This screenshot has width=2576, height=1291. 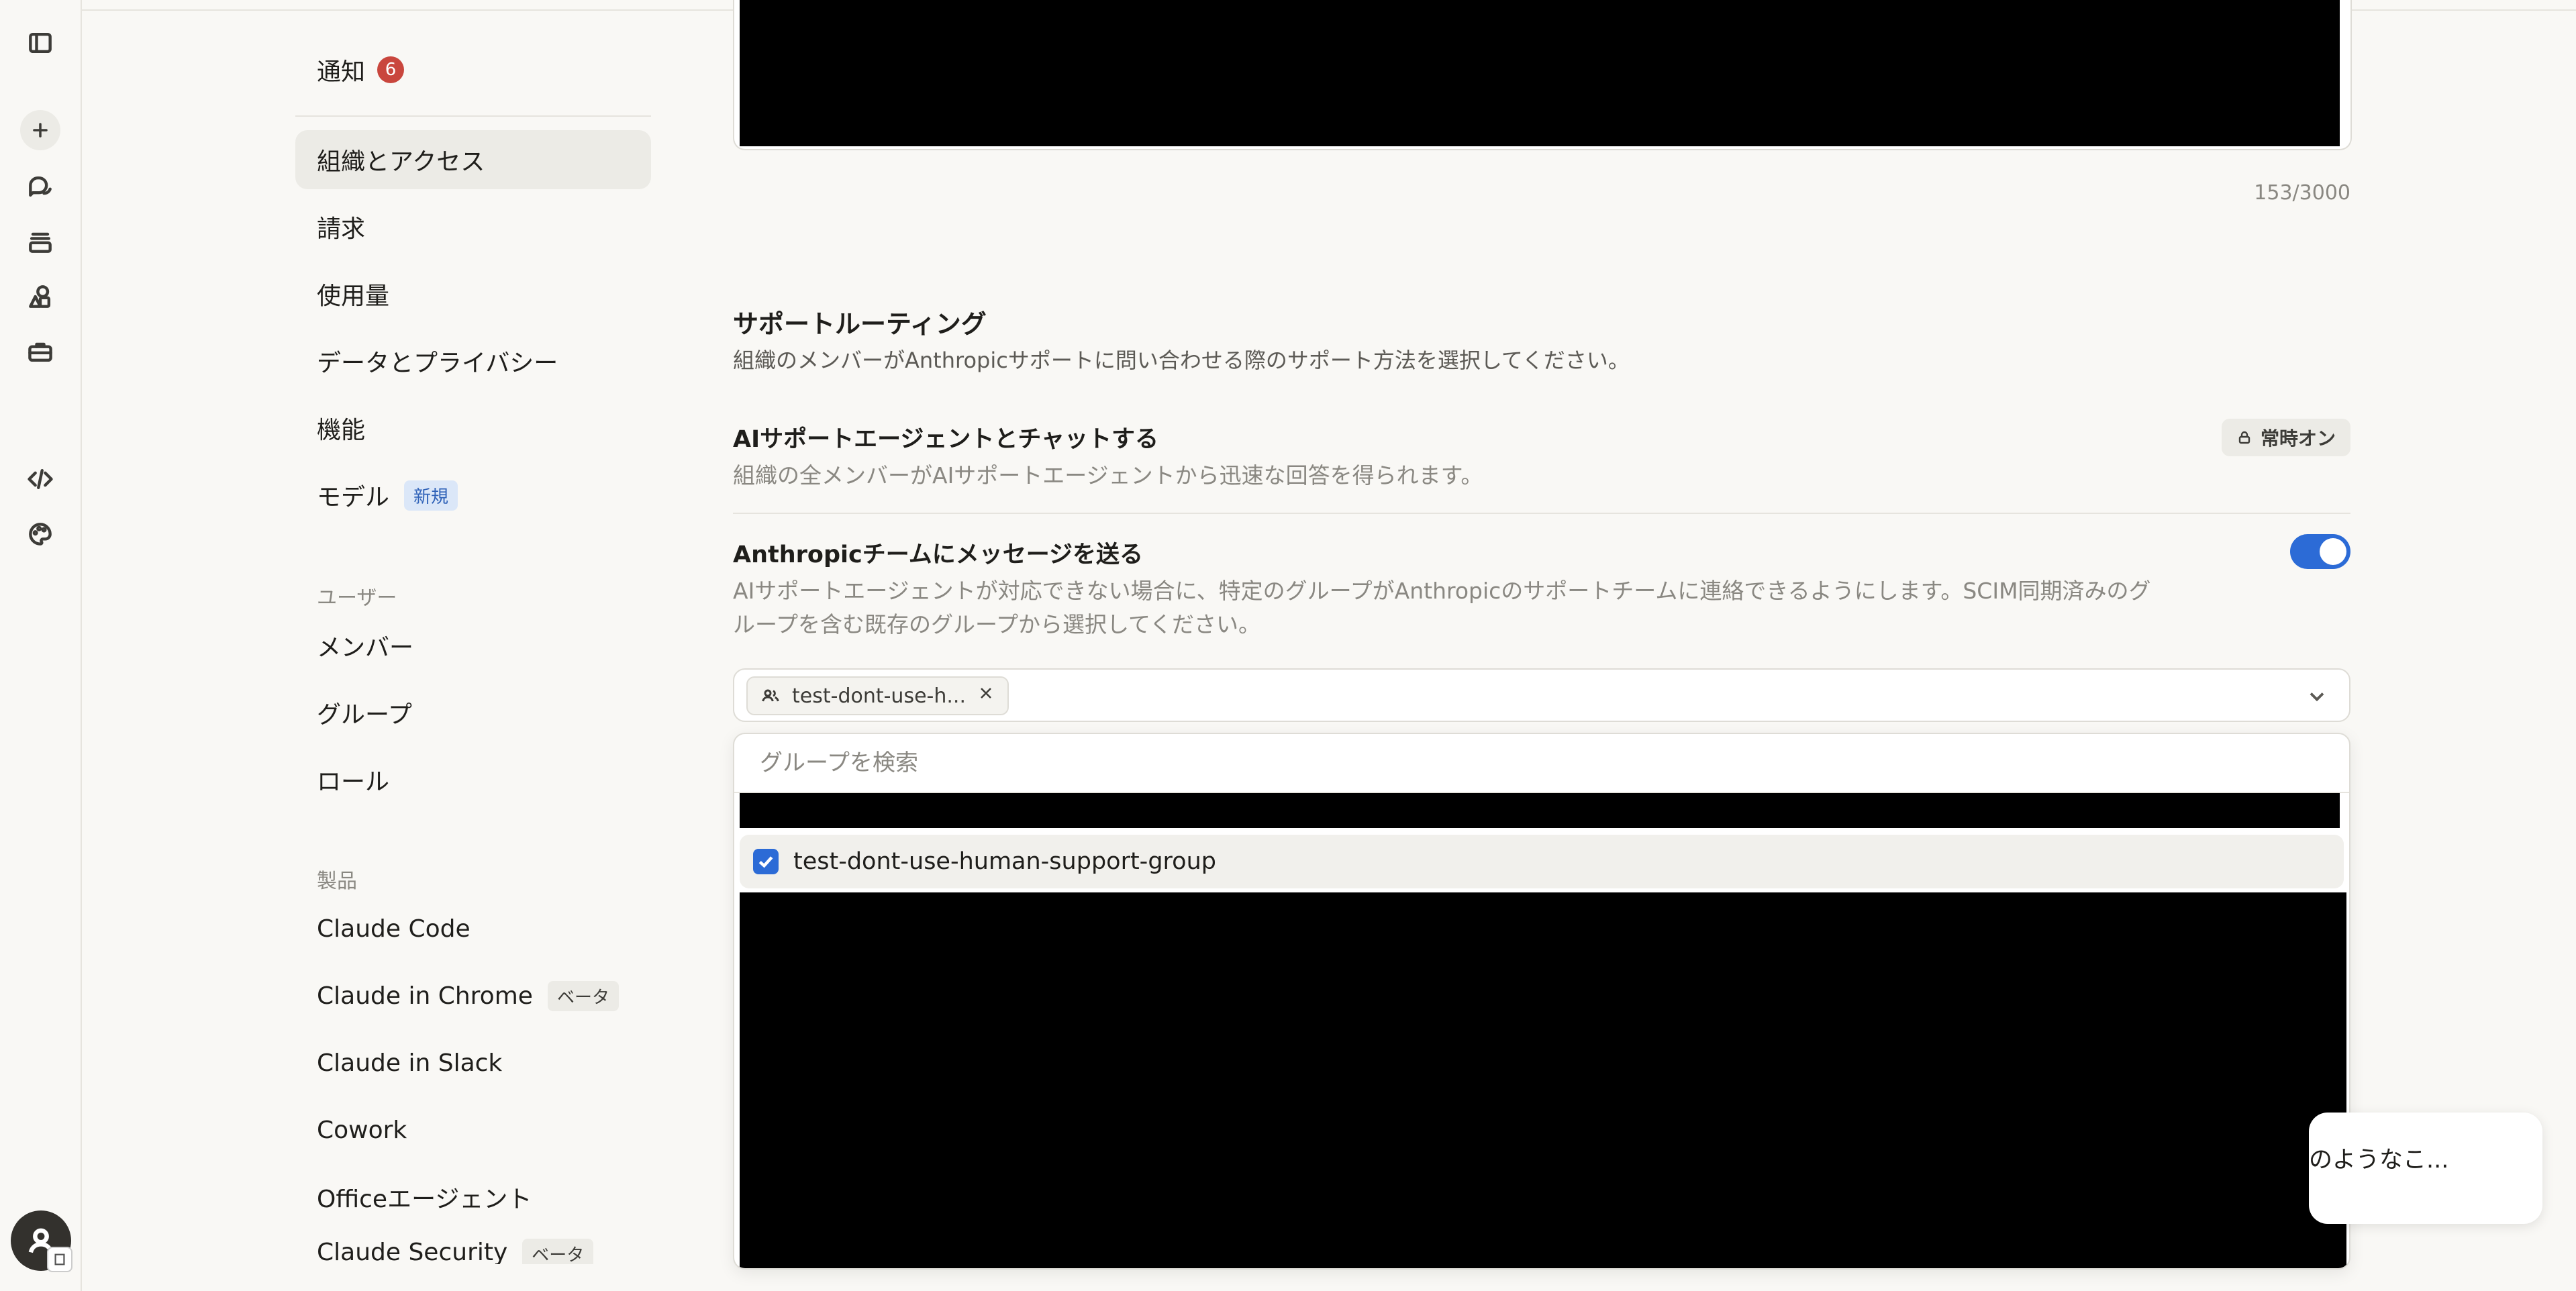 I want to click on nav-item-label: 通知, so click(x=341, y=72).